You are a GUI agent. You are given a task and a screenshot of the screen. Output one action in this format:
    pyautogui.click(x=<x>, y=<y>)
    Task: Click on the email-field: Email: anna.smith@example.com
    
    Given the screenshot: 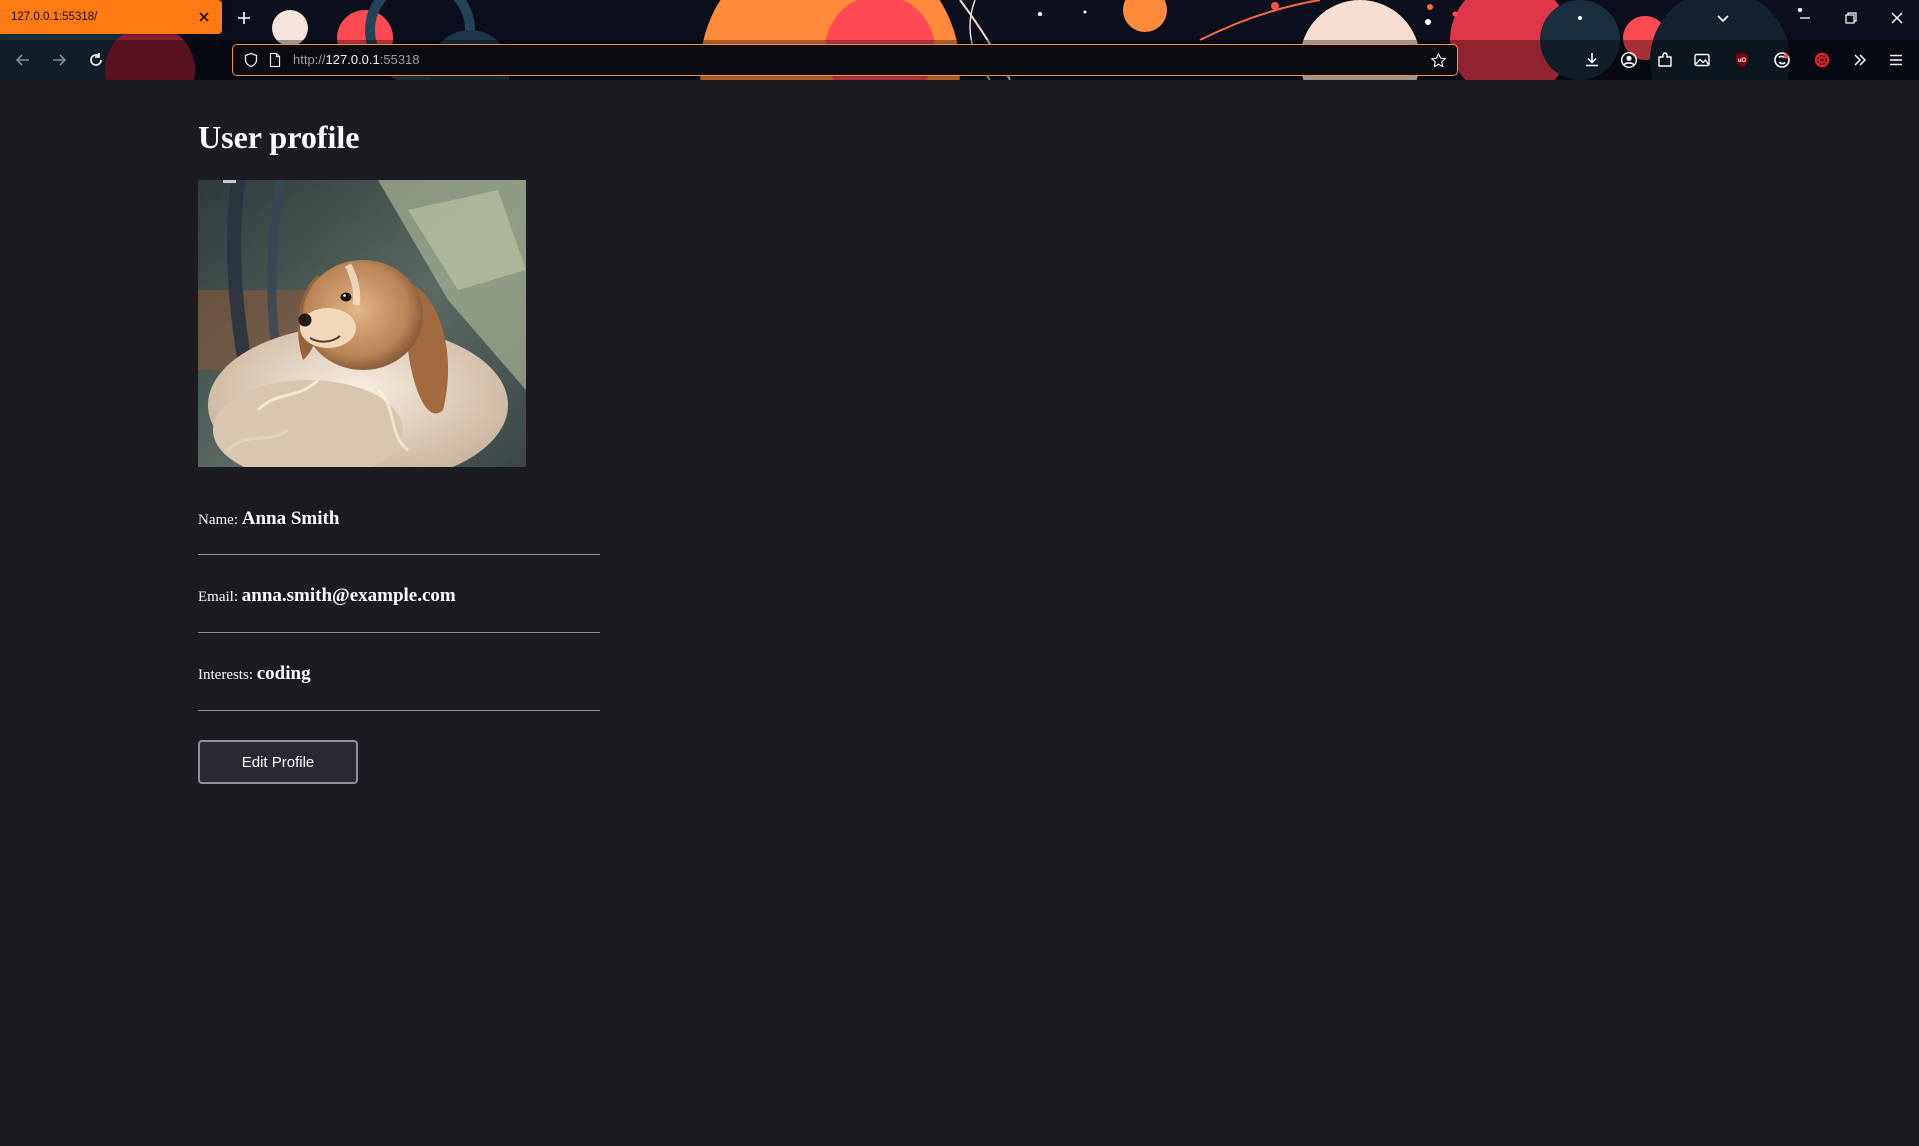 What is the action you would take?
    pyautogui.click(x=399, y=596)
    